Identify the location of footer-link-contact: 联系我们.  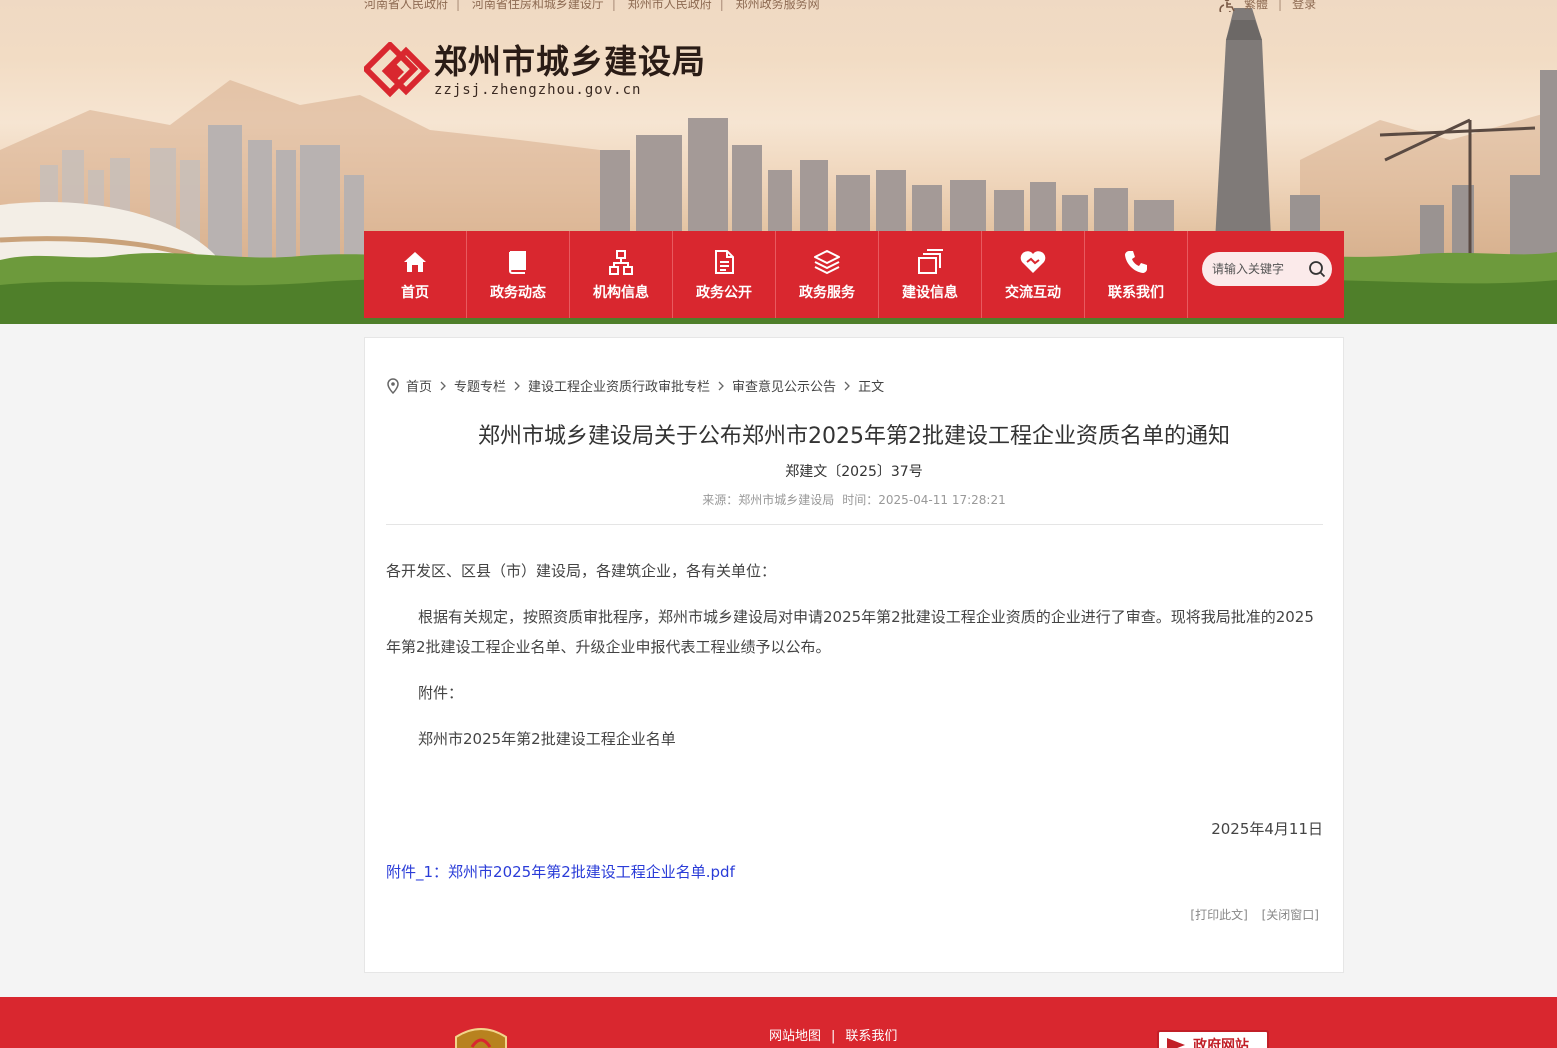
(871, 1036).